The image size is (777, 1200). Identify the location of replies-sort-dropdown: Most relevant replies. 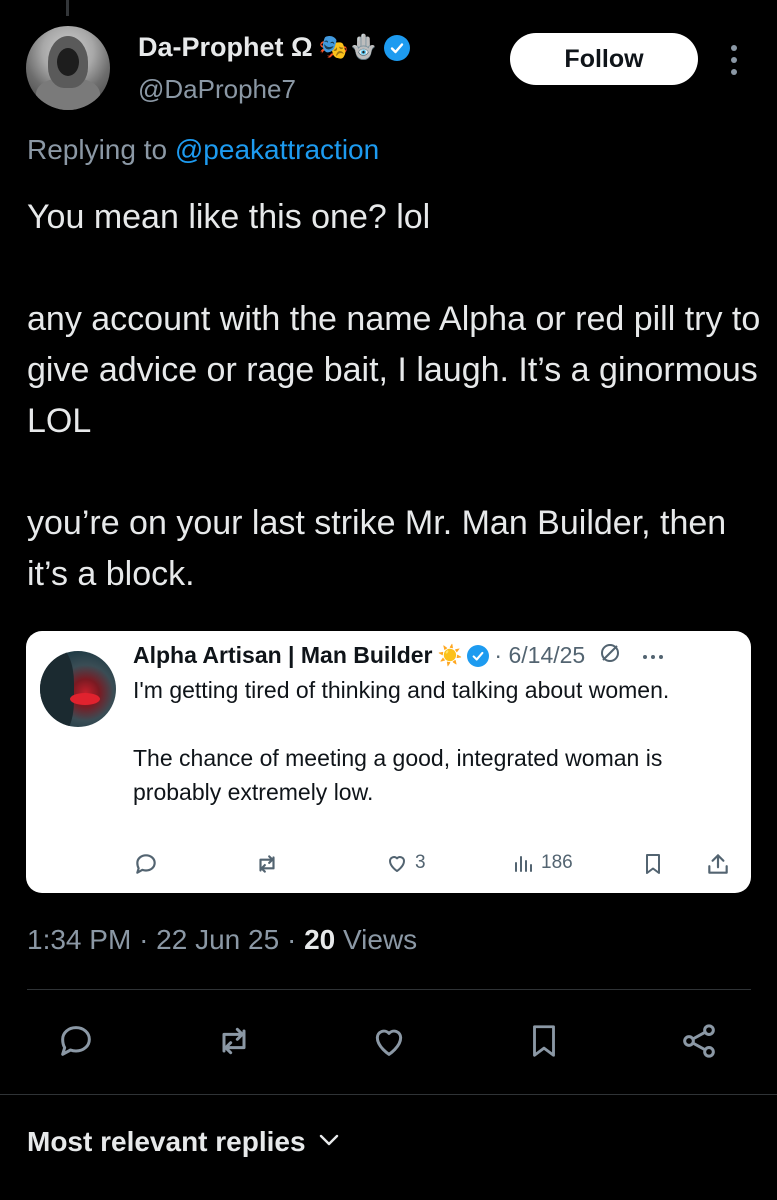
(183, 1142).